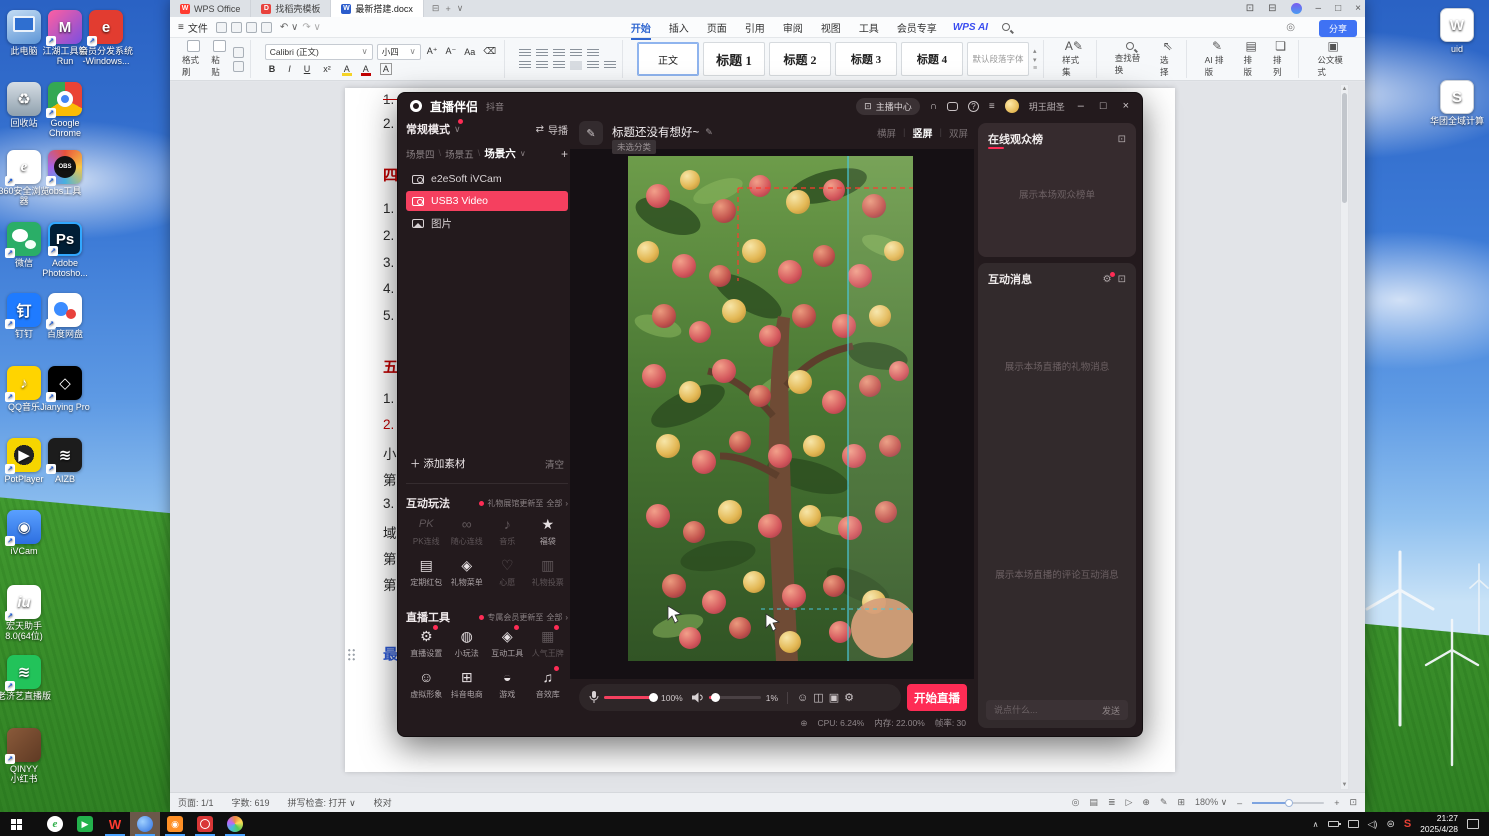 Image resolution: width=1489 pixels, height=836 pixels. Describe the element at coordinates (436, 8) in the screenshot. I see `comment-icon: ⊟` at that location.